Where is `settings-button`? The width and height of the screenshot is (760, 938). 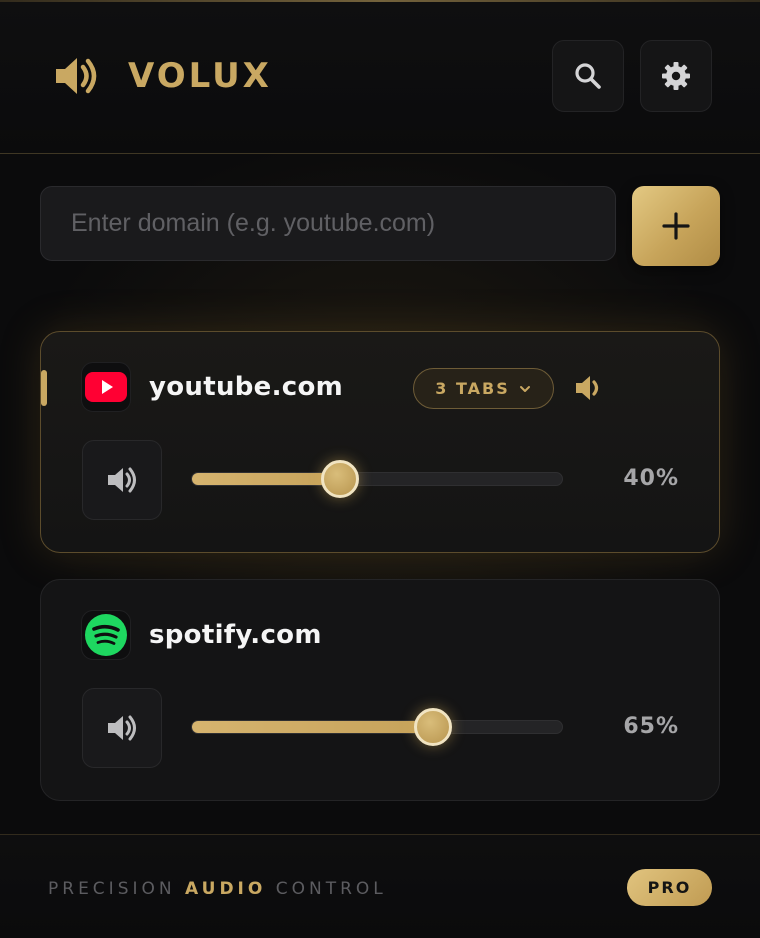
settings-button is located at coordinates (676, 76).